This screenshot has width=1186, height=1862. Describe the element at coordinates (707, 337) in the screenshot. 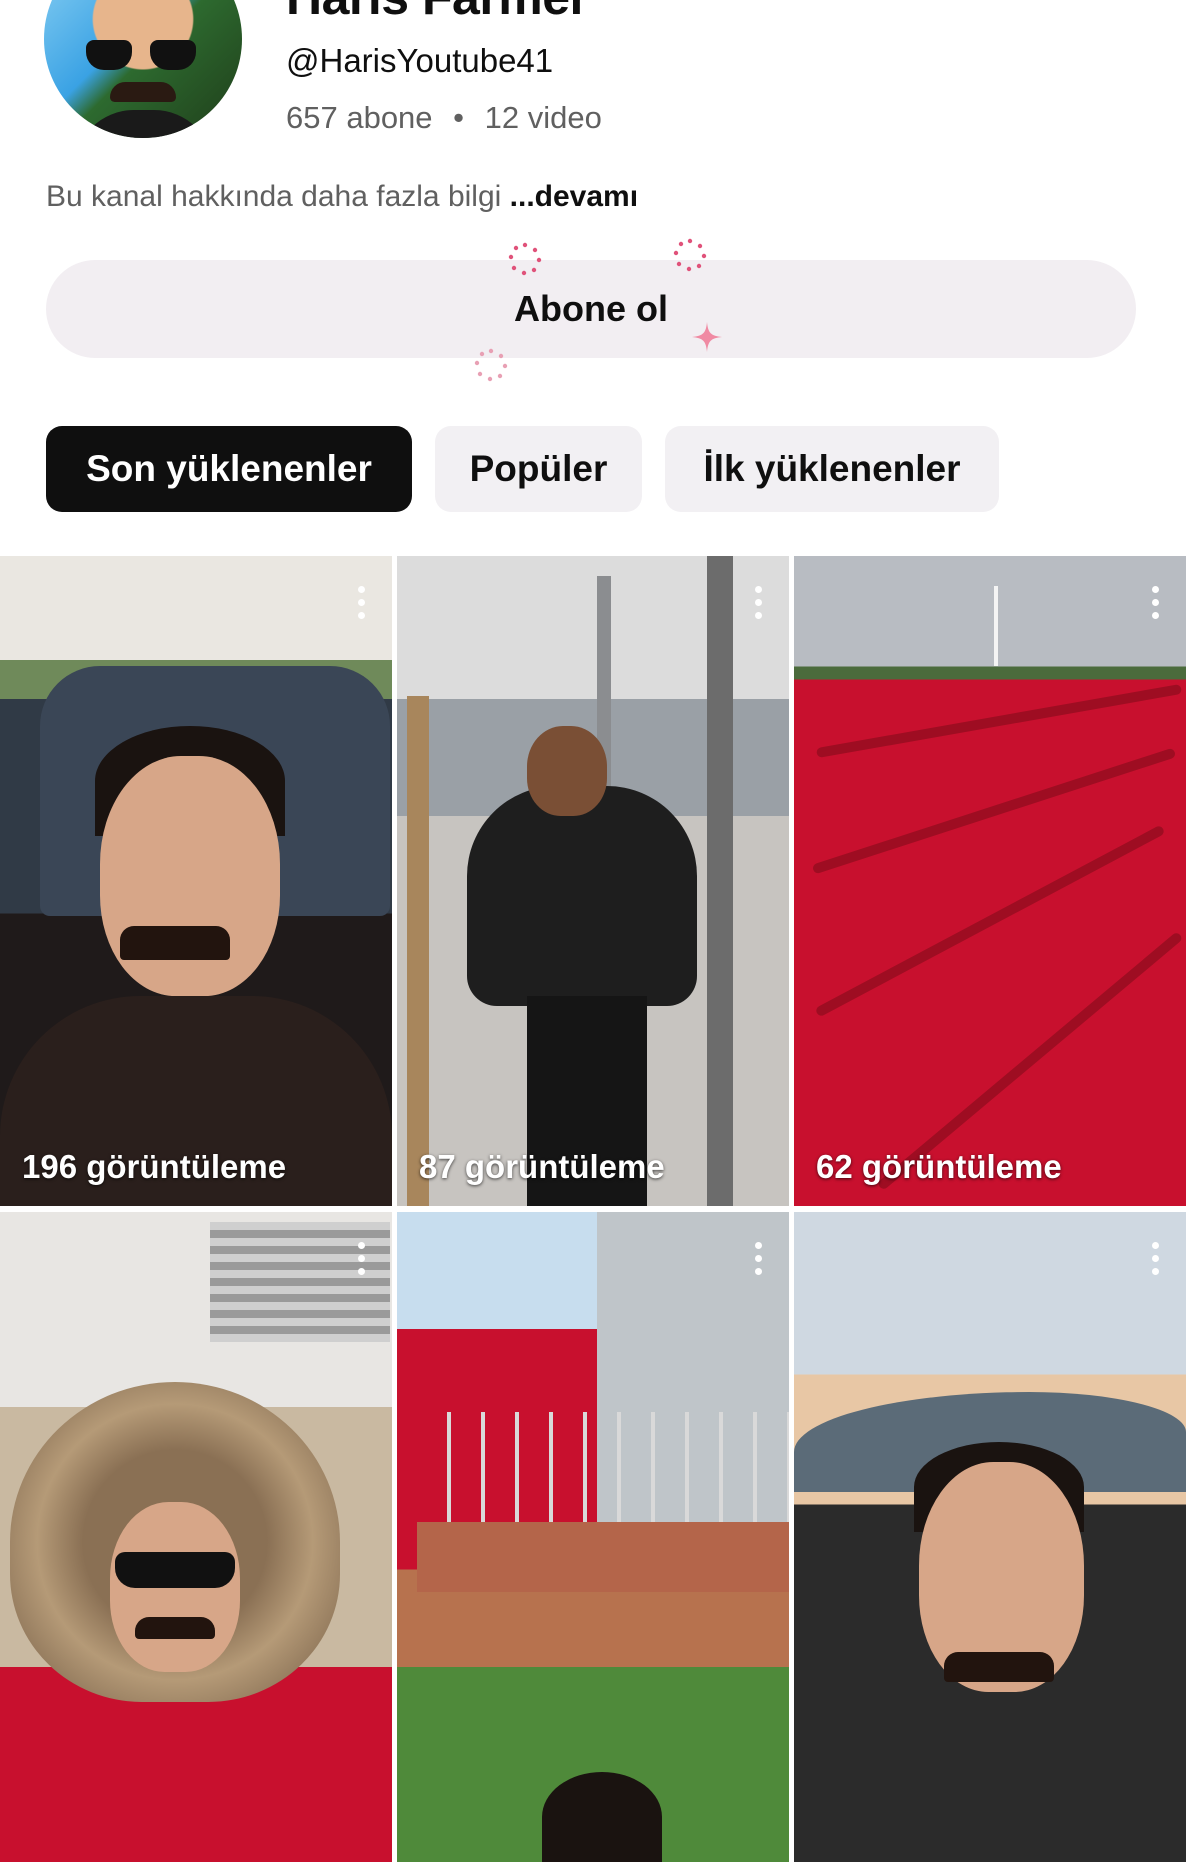

I see `star-sparkle-icon` at that location.